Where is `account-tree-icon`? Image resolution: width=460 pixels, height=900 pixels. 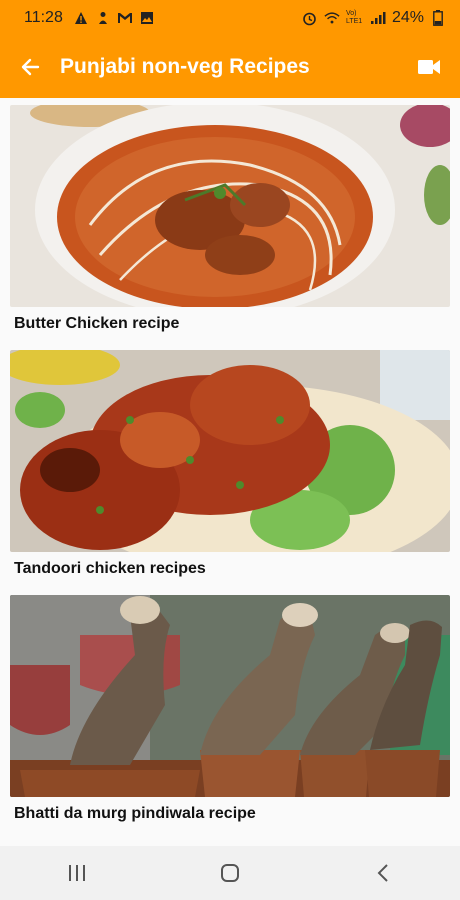
account-tree-icon is located at coordinates (103, 18).